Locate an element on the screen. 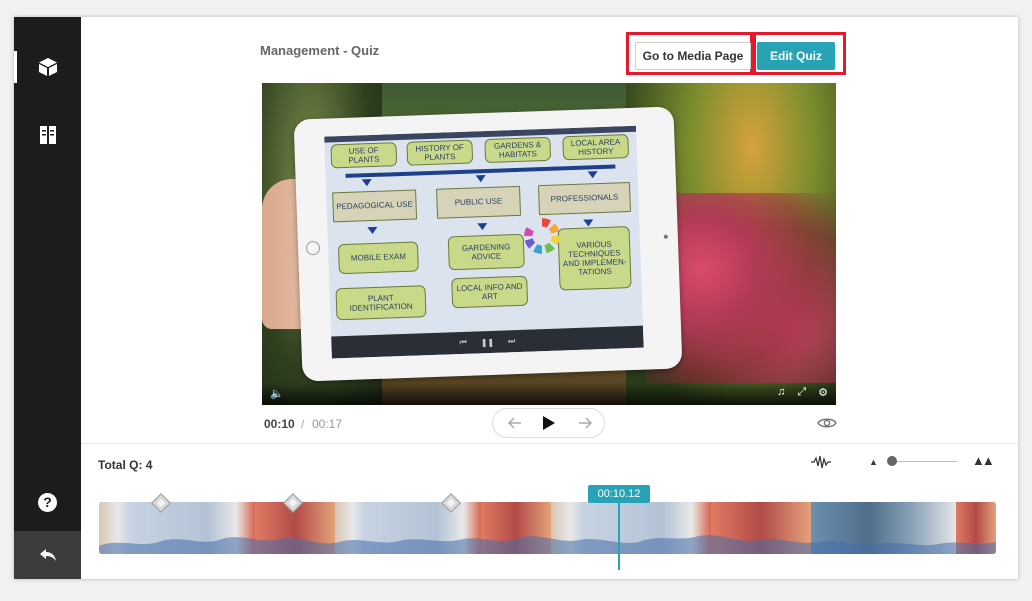 The image size is (1032, 601). sidebar: ? is located at coordinates (47, 298).